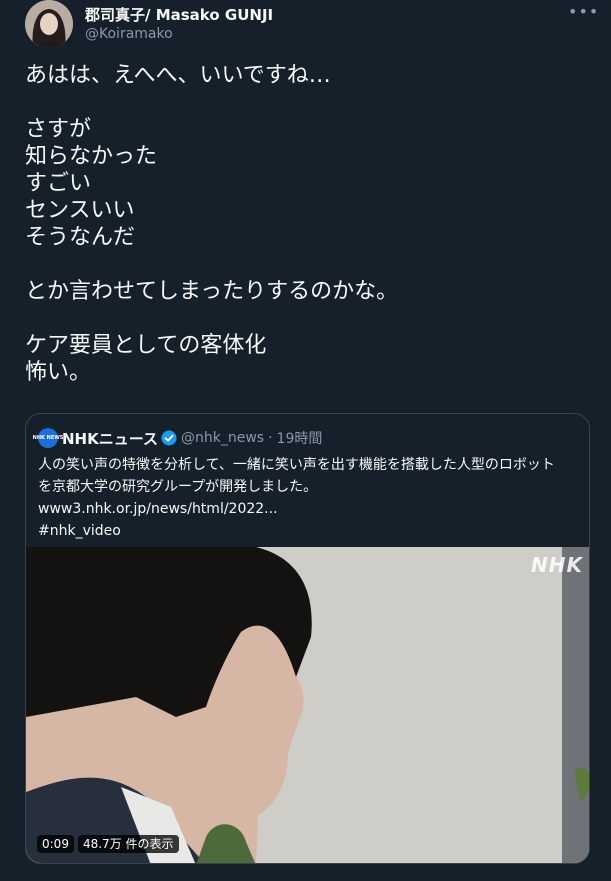  What do you see at coordinates (300, 438) in the screenshot?
I see `quoted-timestamp: 19時間` at bounding box center [300, 438].